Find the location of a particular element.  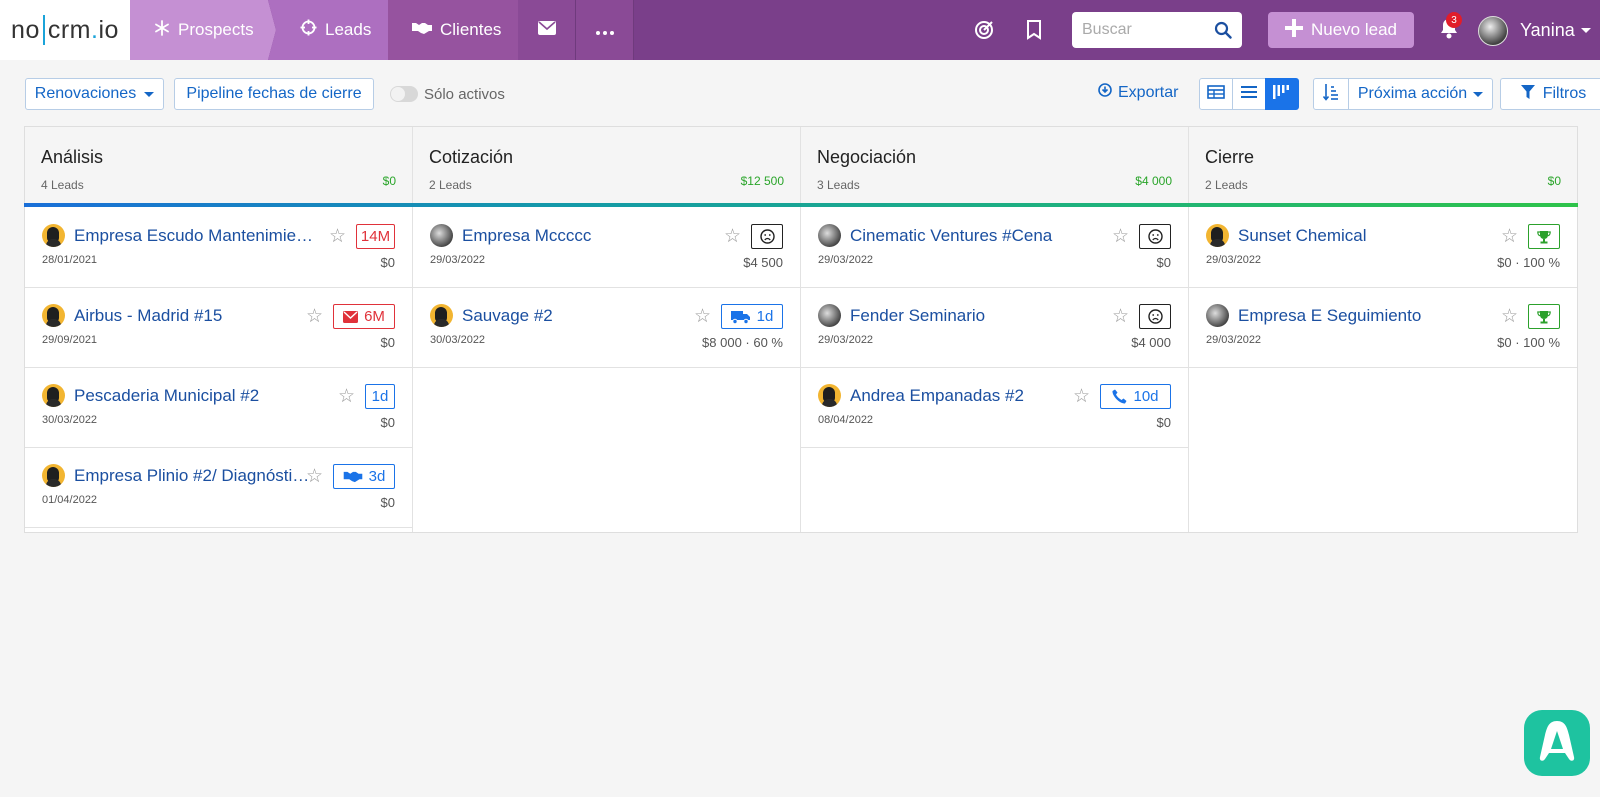

lead-name-link: Empresa Escudo Mantenimiento is located at coordinates (194, 236).